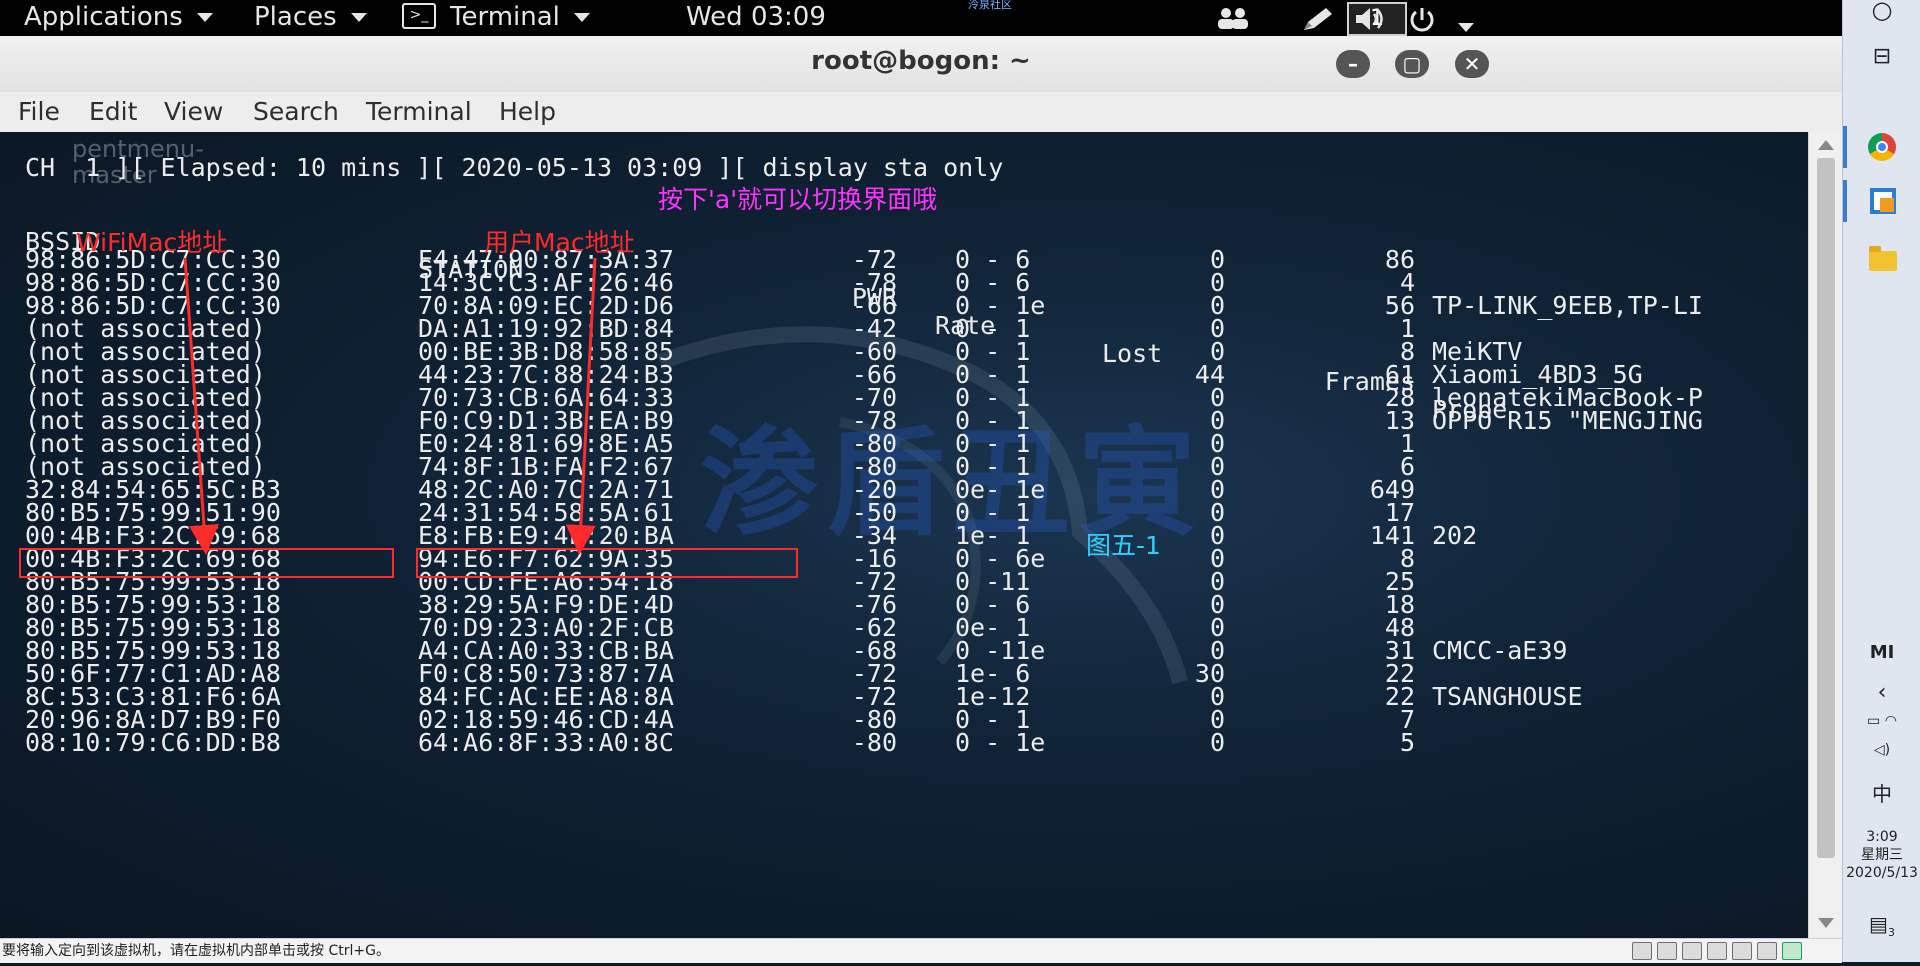 This screenshot has width=1920, height=966. What do you see at coordinates (1353, 64) in the screenshot?
I see `minimize-button: –` at bounding box center [1353, 64].